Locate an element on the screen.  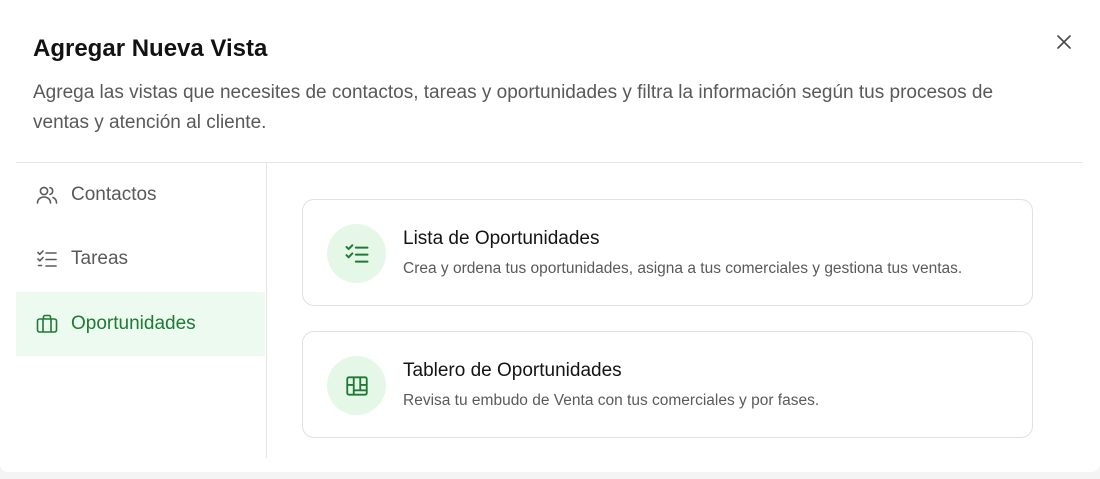
close-icon is located at coordinates (1064, 42).